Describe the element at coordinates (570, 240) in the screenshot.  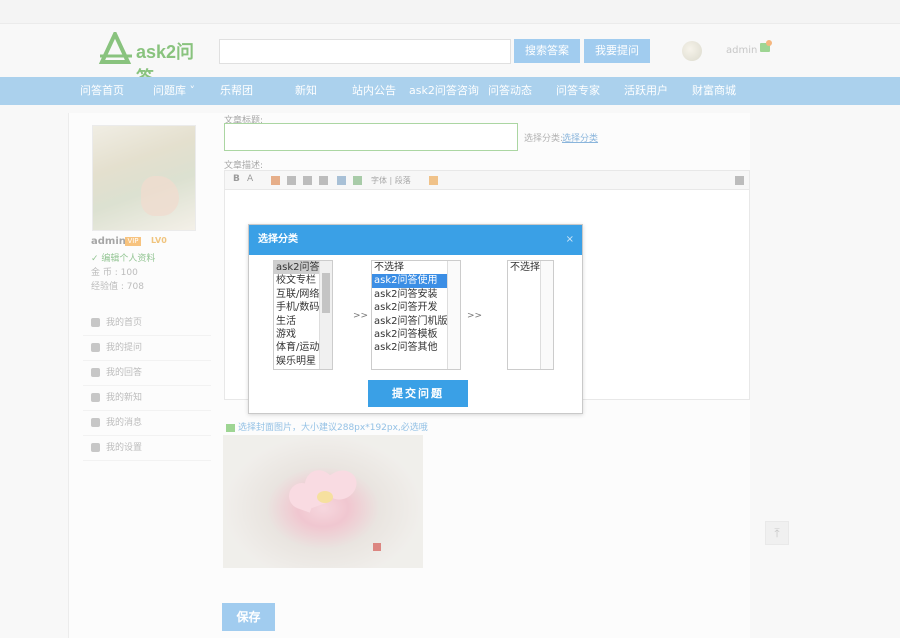
I see `close-icon: ×` at that location.